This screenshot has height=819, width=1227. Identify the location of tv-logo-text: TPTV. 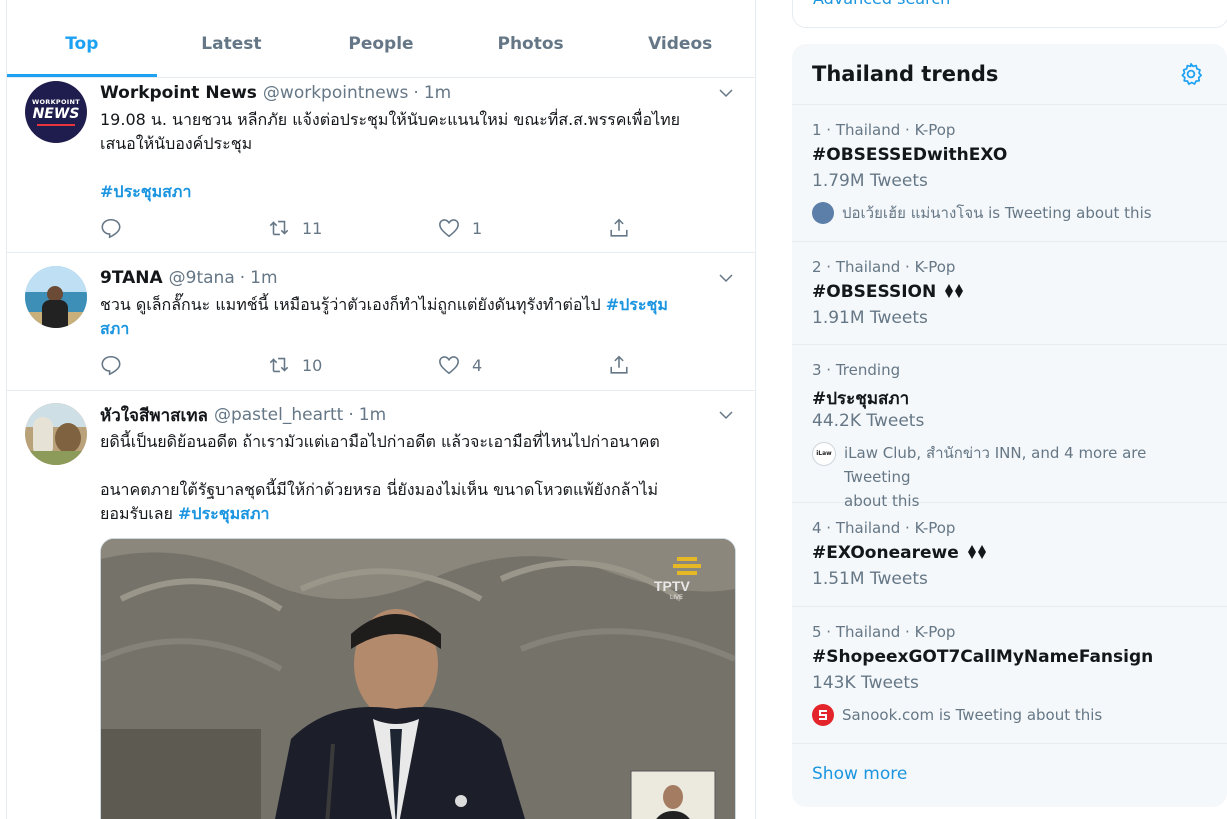
(672, 586).